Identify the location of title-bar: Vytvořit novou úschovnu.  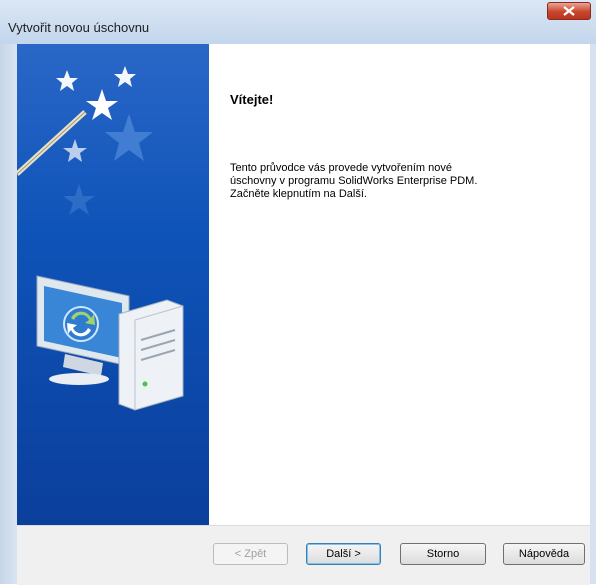
(298, 22).